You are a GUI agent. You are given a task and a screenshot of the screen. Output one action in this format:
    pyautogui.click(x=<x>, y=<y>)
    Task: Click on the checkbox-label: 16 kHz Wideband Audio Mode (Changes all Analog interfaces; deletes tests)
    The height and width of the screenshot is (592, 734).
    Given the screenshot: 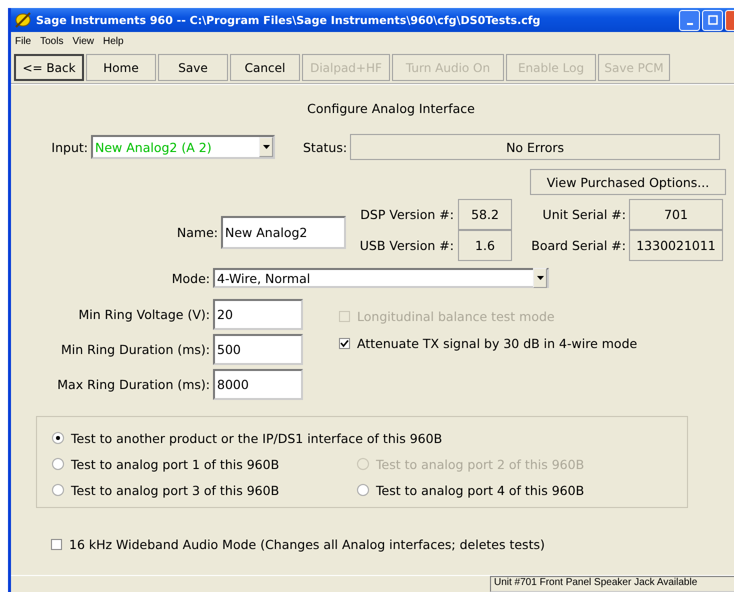 What is the action you would take?
    pyautogui.click(x=307, y=544)
    